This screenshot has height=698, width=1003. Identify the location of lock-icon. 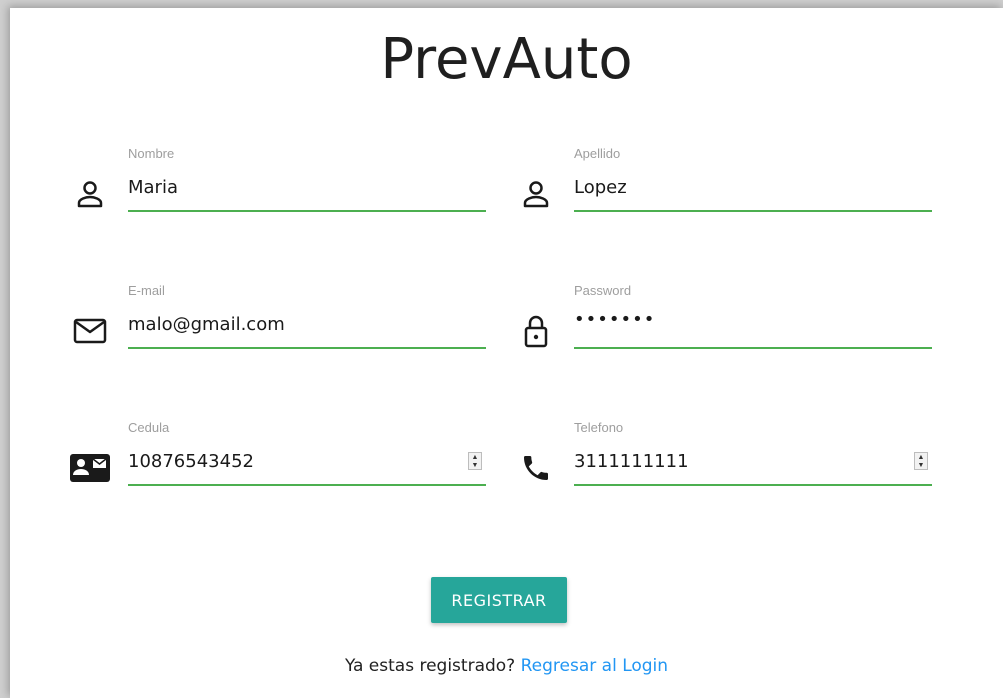
(536, 331).